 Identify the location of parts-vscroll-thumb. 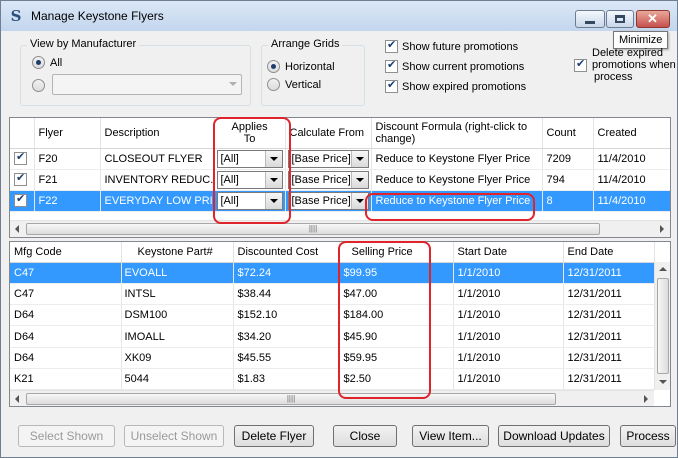
(663, 326).